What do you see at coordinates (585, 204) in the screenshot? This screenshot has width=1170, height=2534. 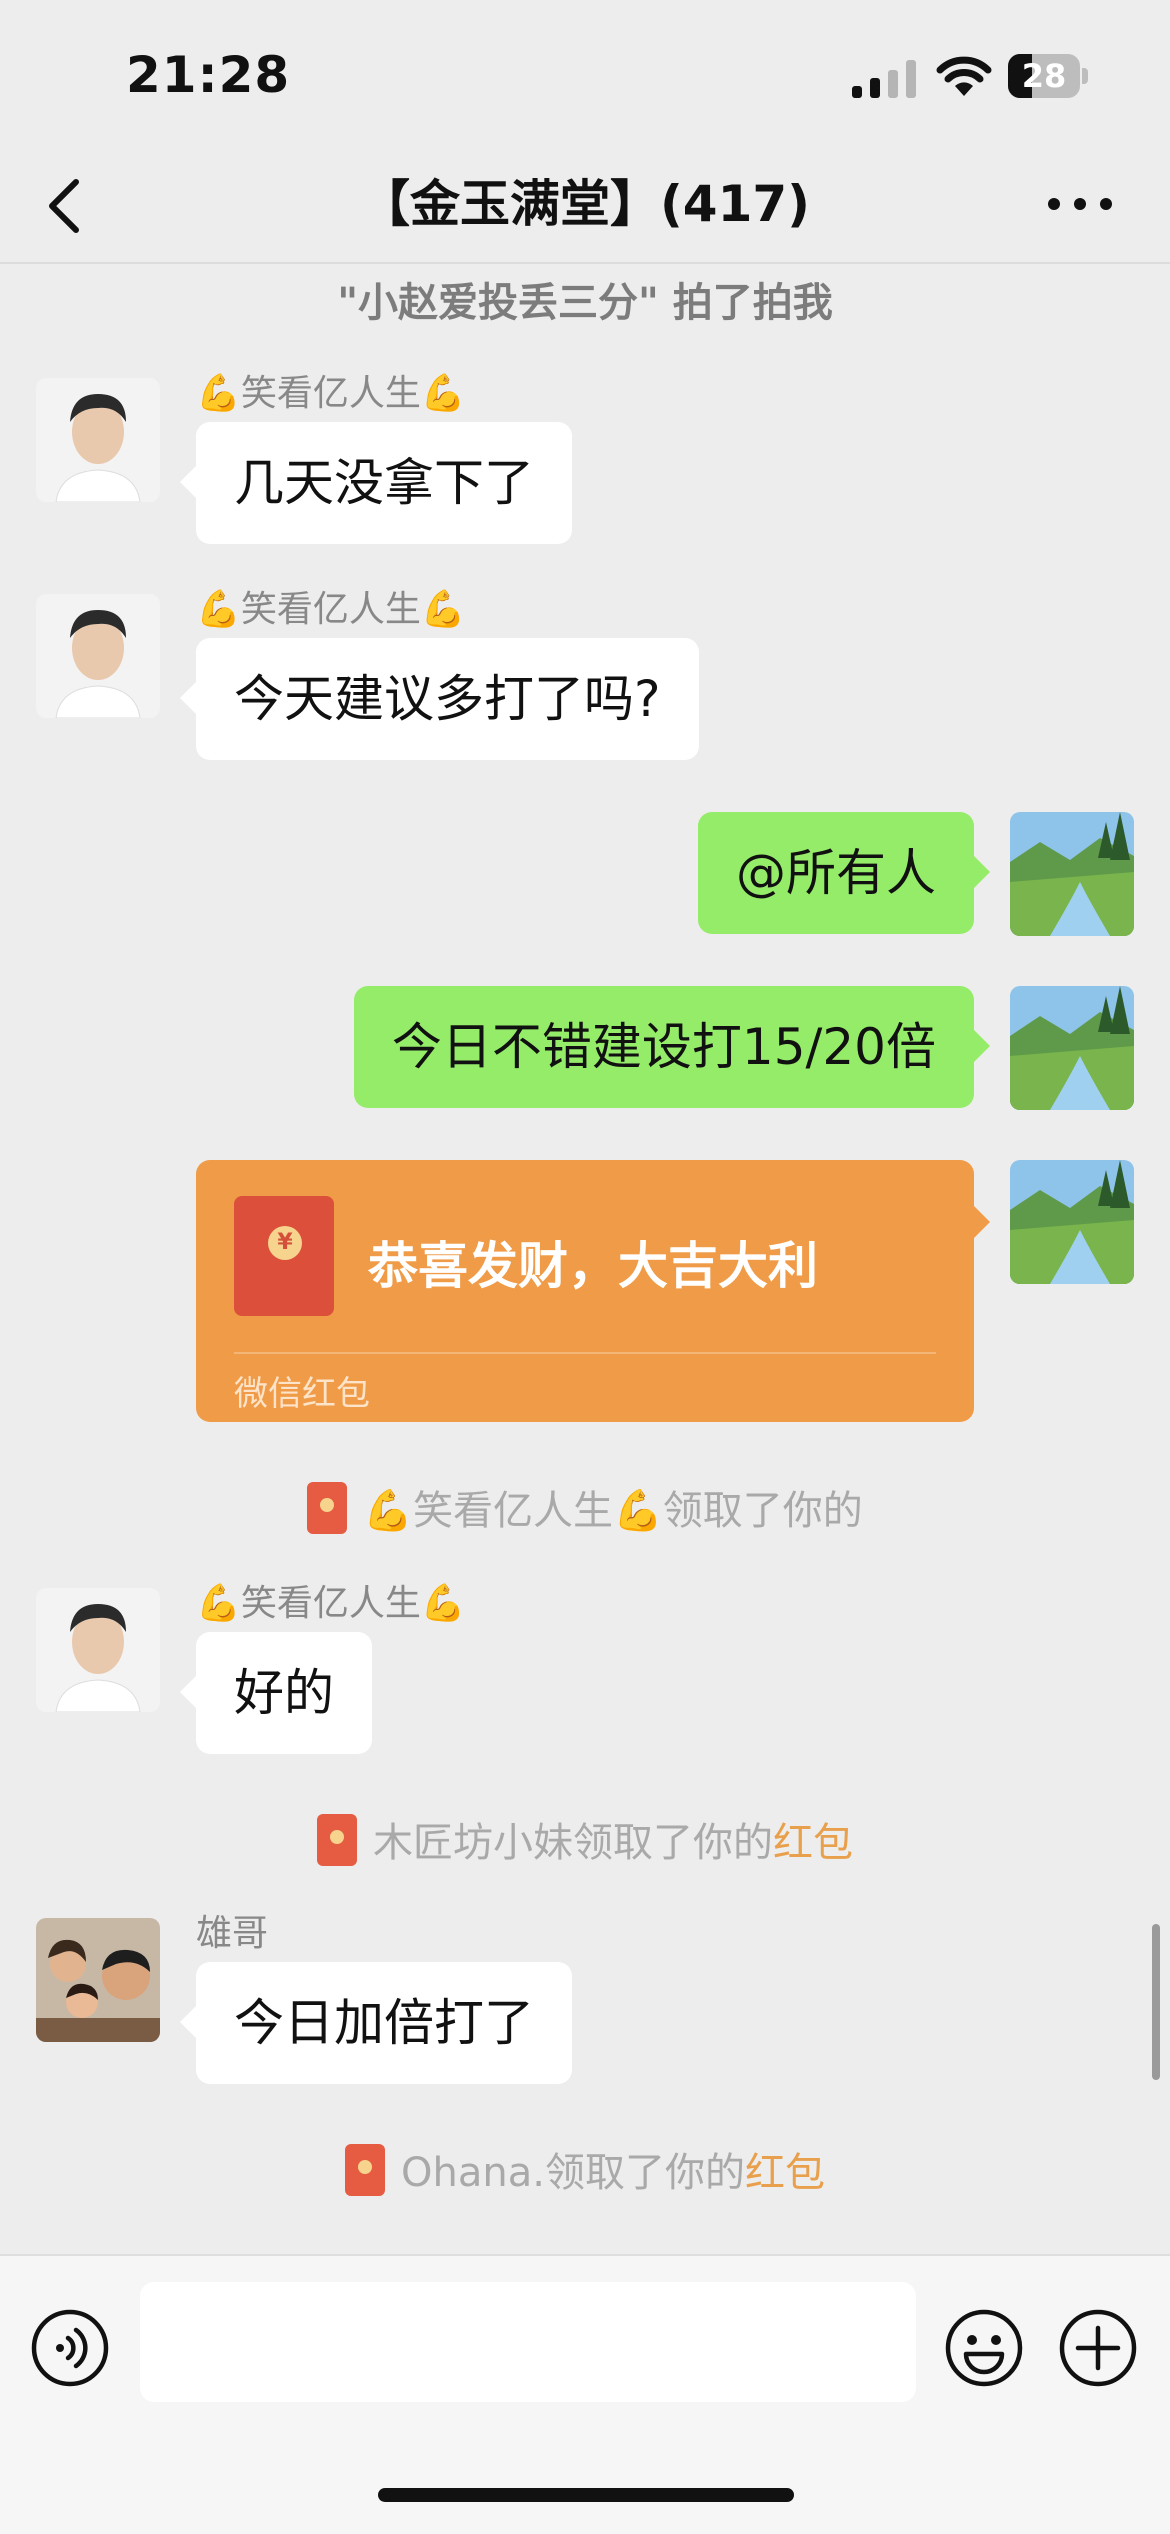 I see `chat-title: 【金玉满堂】(417)` at bounding box center [585, 204].